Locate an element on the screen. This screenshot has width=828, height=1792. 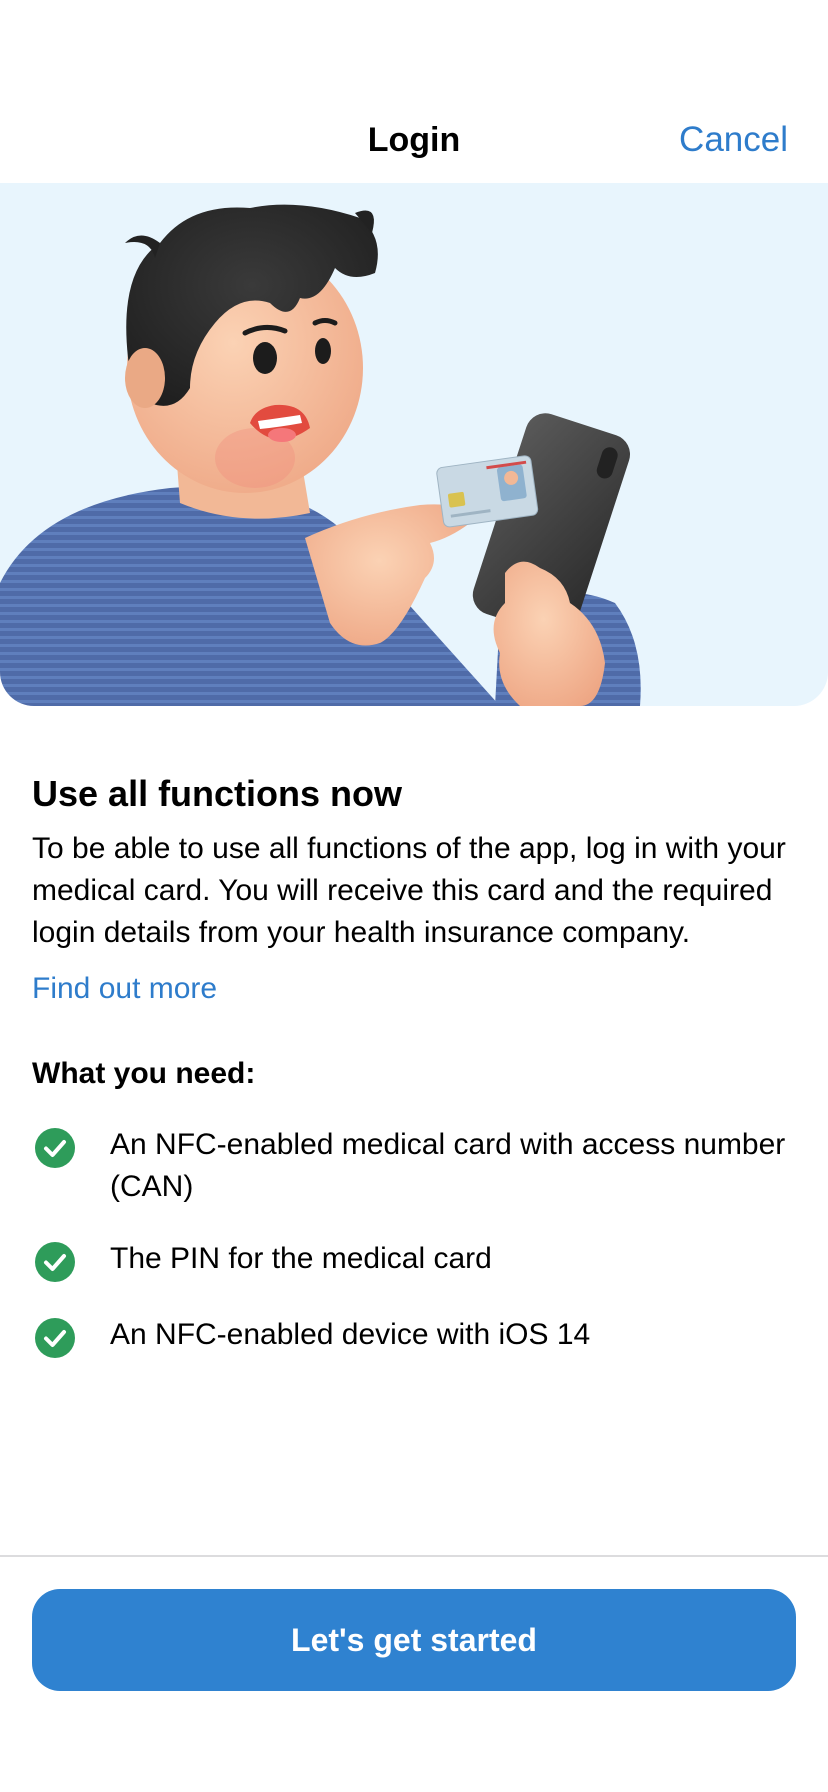
cancel-button: Cancel is located at coordinates (733, 140).